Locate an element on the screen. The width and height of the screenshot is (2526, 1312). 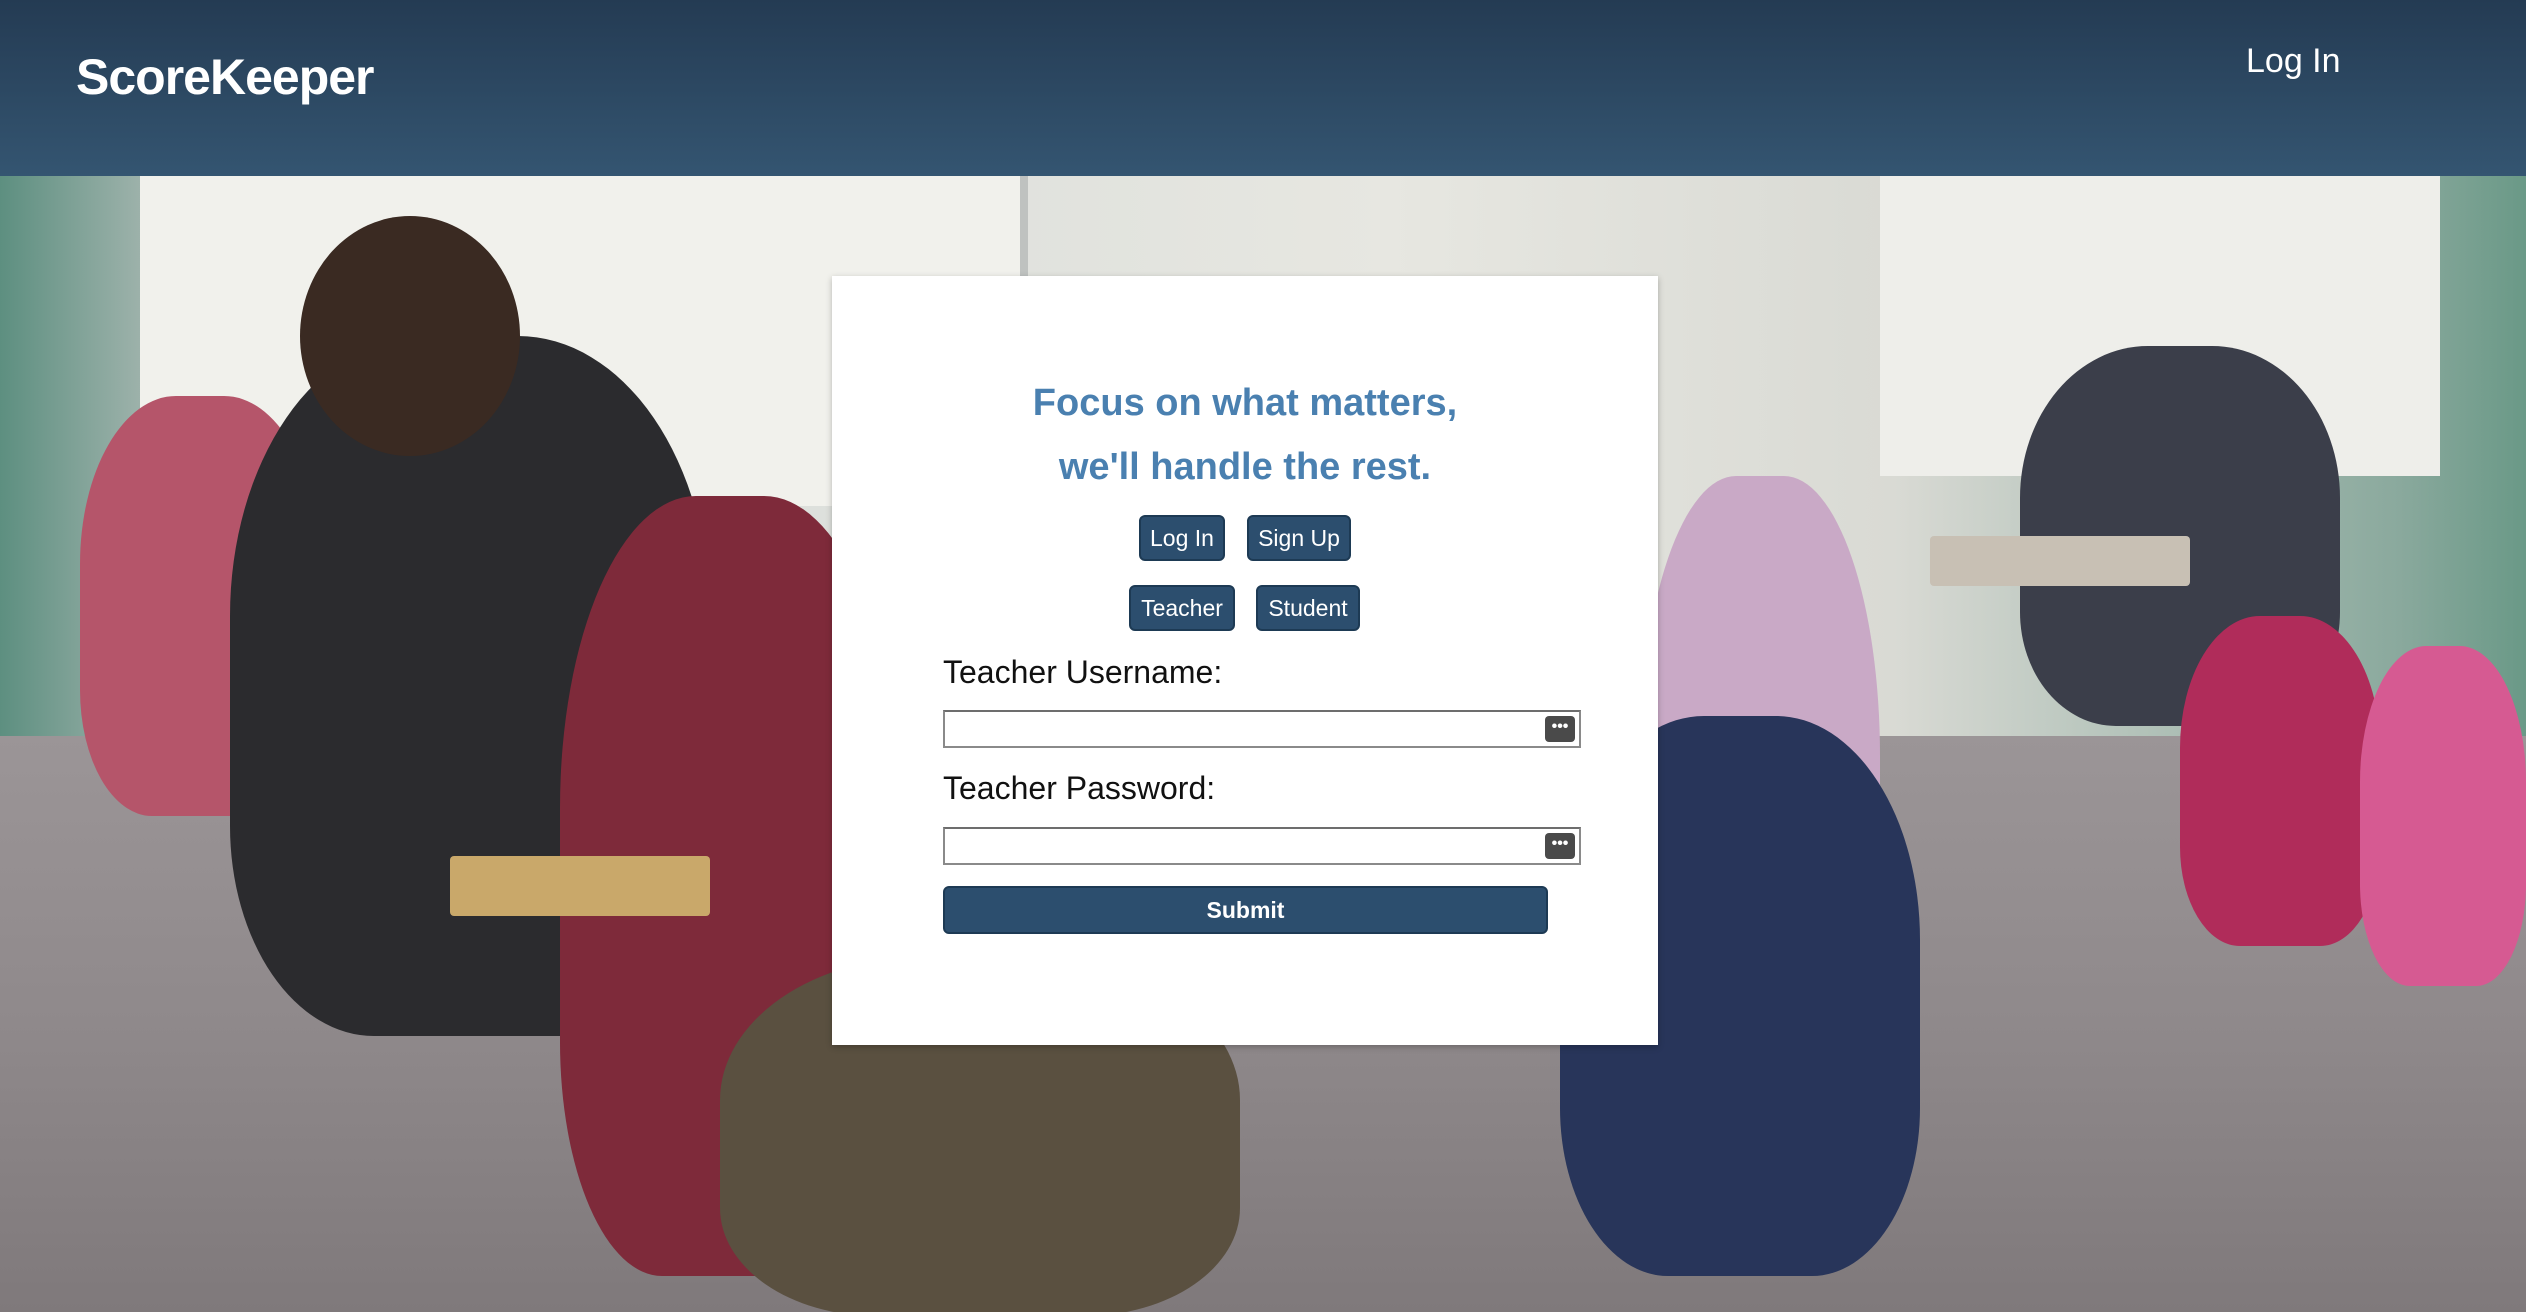
navbar: ScoreKeeper Log In is located at coordinates (1263, 88).